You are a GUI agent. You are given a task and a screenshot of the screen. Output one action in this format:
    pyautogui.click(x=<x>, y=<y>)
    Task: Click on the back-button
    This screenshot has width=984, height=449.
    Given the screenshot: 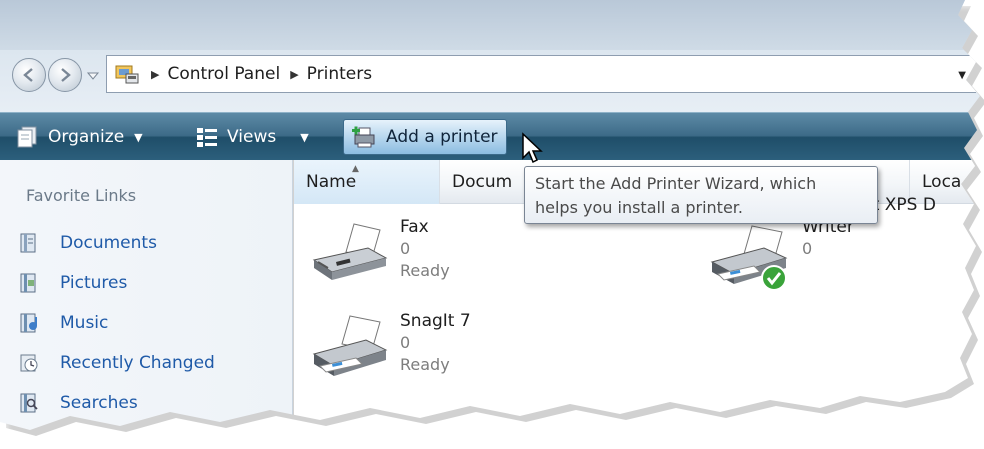 What is the action you would take?
    pyautogui.click(x=29, y=75)
    